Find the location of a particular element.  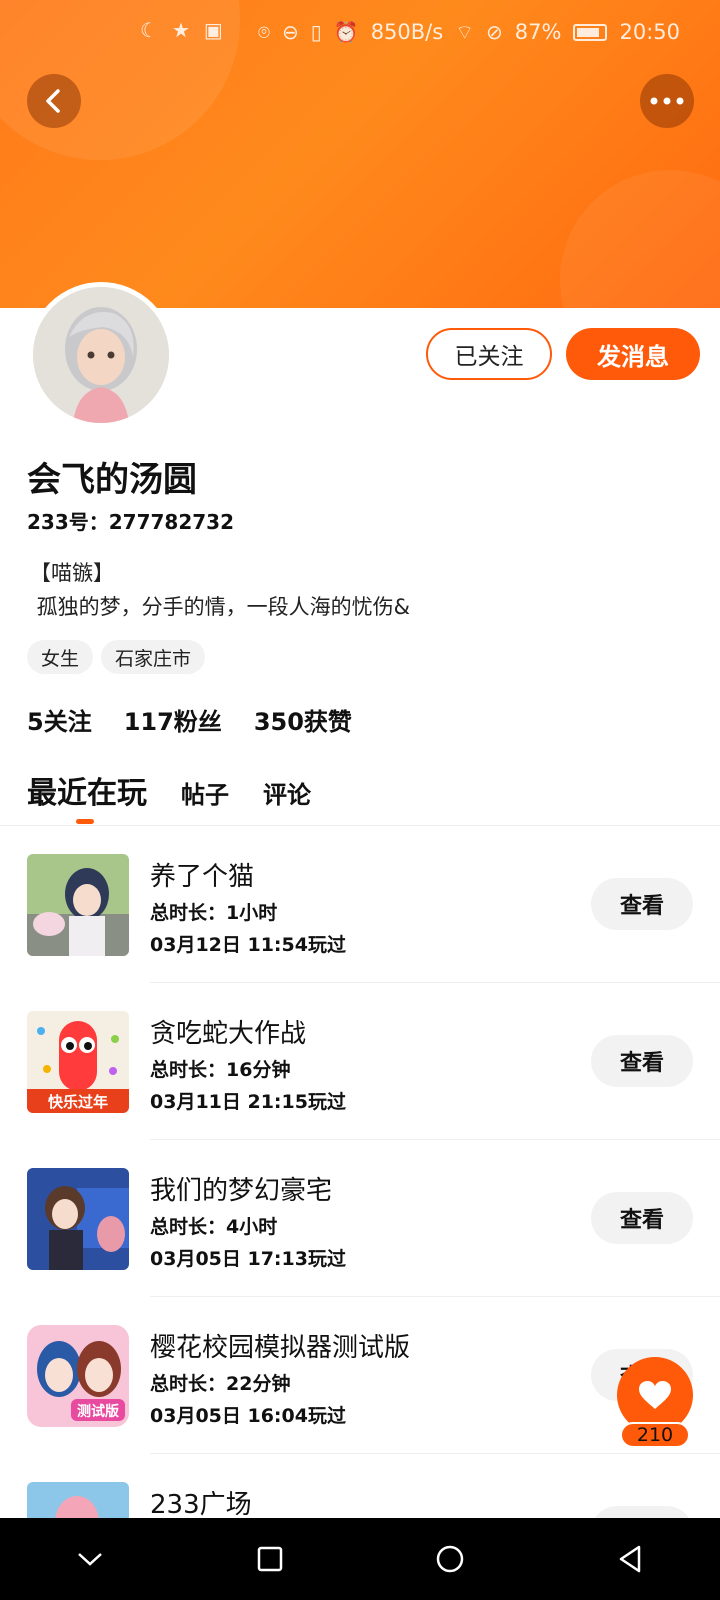

thumbnail-caption: 快乐过年 is located at coordinates (78, 1102).